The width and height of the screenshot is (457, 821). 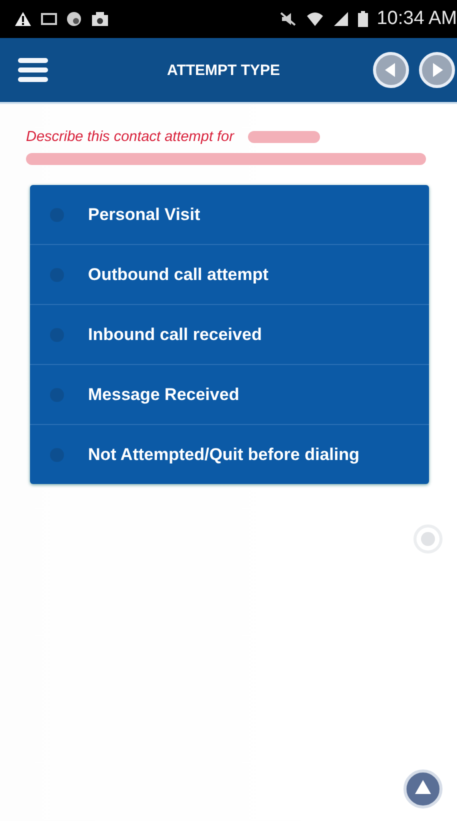 I want to click on screen-title: ATTEMPT TYPE, so click(x=224, y=70).